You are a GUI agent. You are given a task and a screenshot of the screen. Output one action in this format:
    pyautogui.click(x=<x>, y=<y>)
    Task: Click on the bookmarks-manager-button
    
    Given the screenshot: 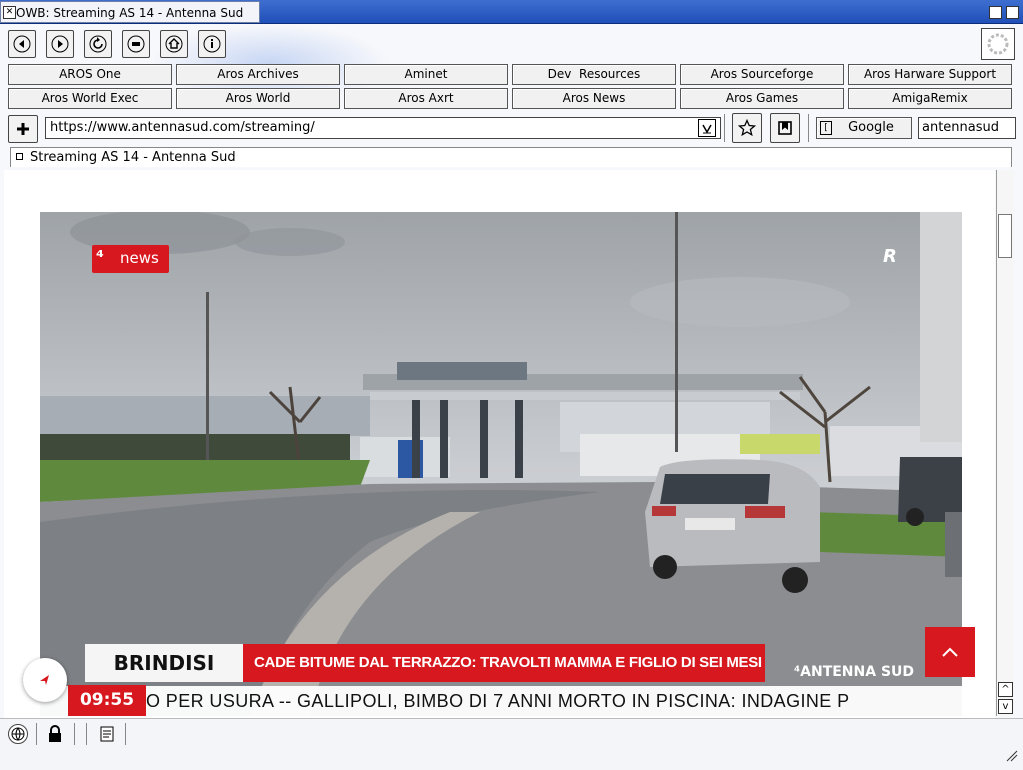 What is the action you would take?
    pyautogui.click(x=785, y=128)
    